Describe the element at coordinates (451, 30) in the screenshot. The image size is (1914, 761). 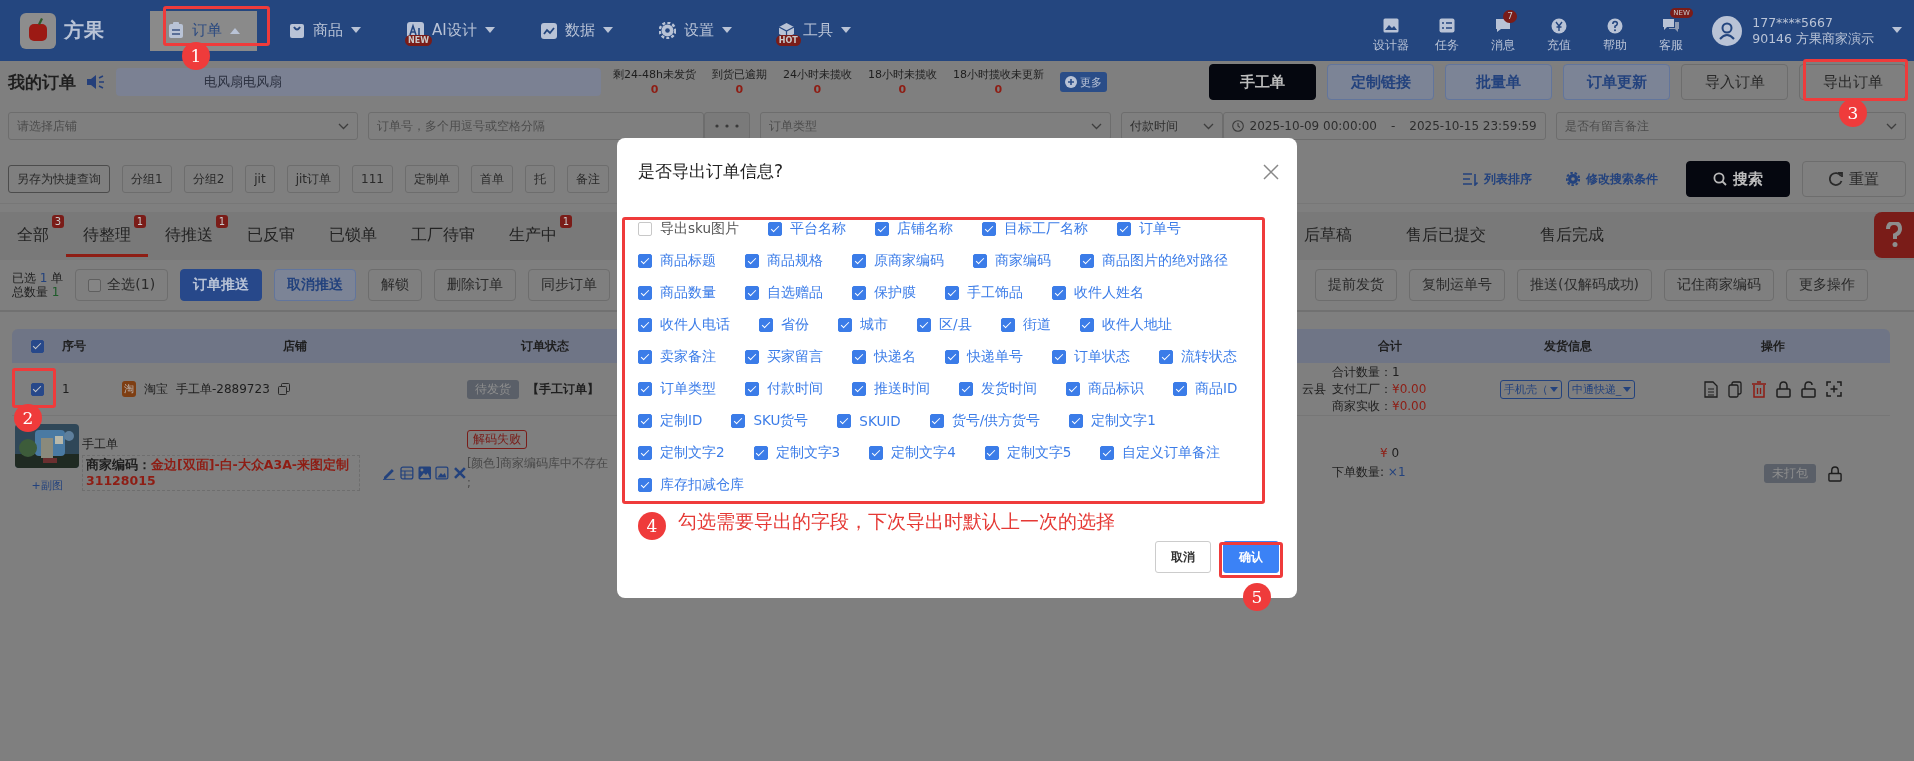
I see `nav-menu-item: NEW AI设计` at that location.